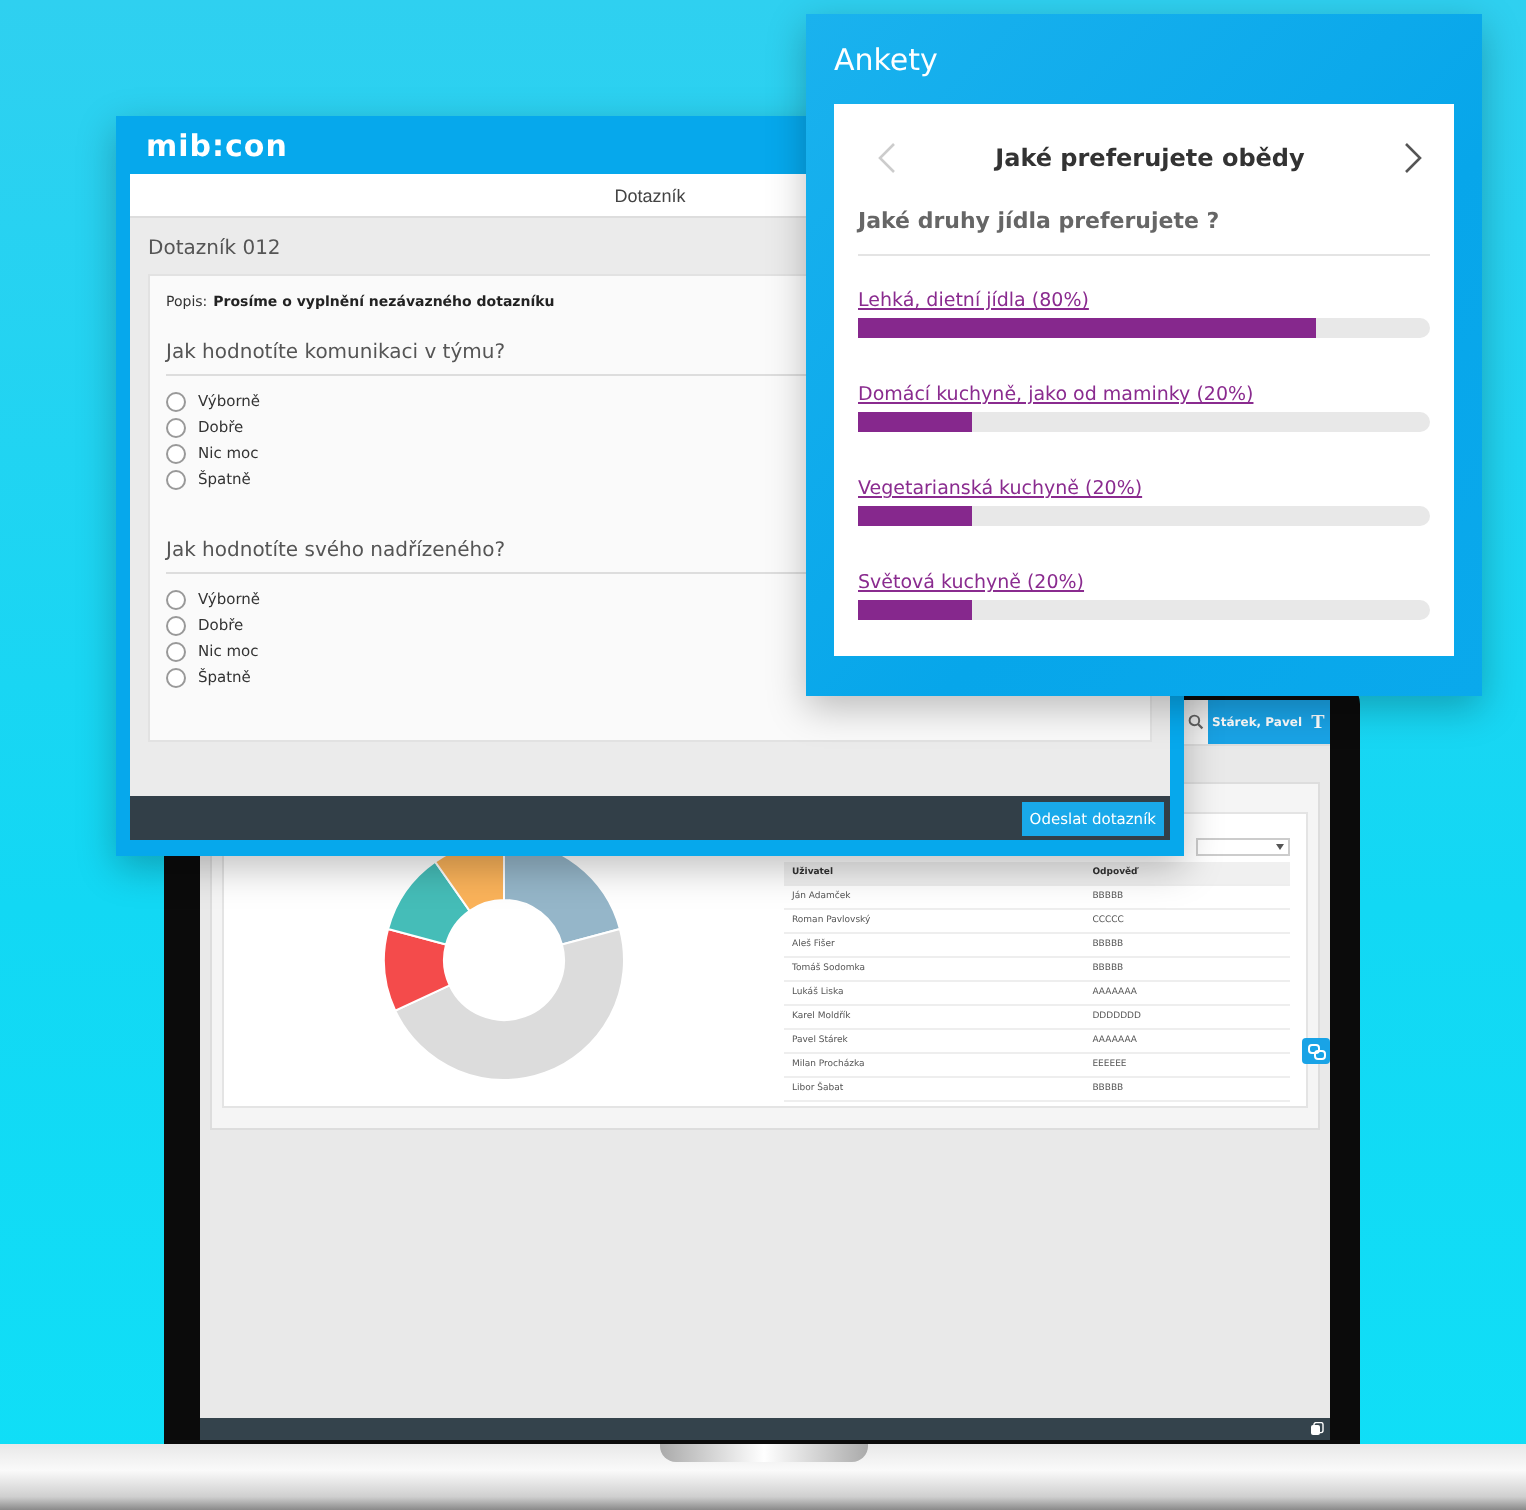  Describe the element at coordinates (1000, 489) in the screenshot. I see `answer-link: Vegetarianská kuchyně (20%)` at that location.